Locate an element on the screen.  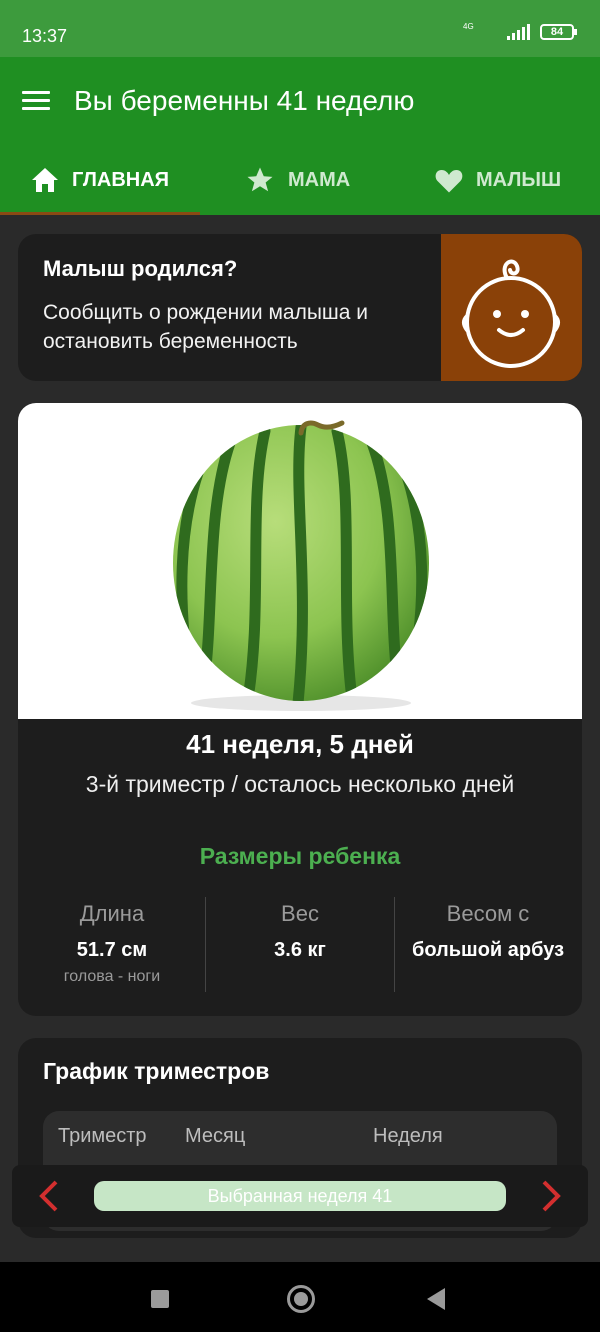
baby-born-button is located at coordinates (511, 307).